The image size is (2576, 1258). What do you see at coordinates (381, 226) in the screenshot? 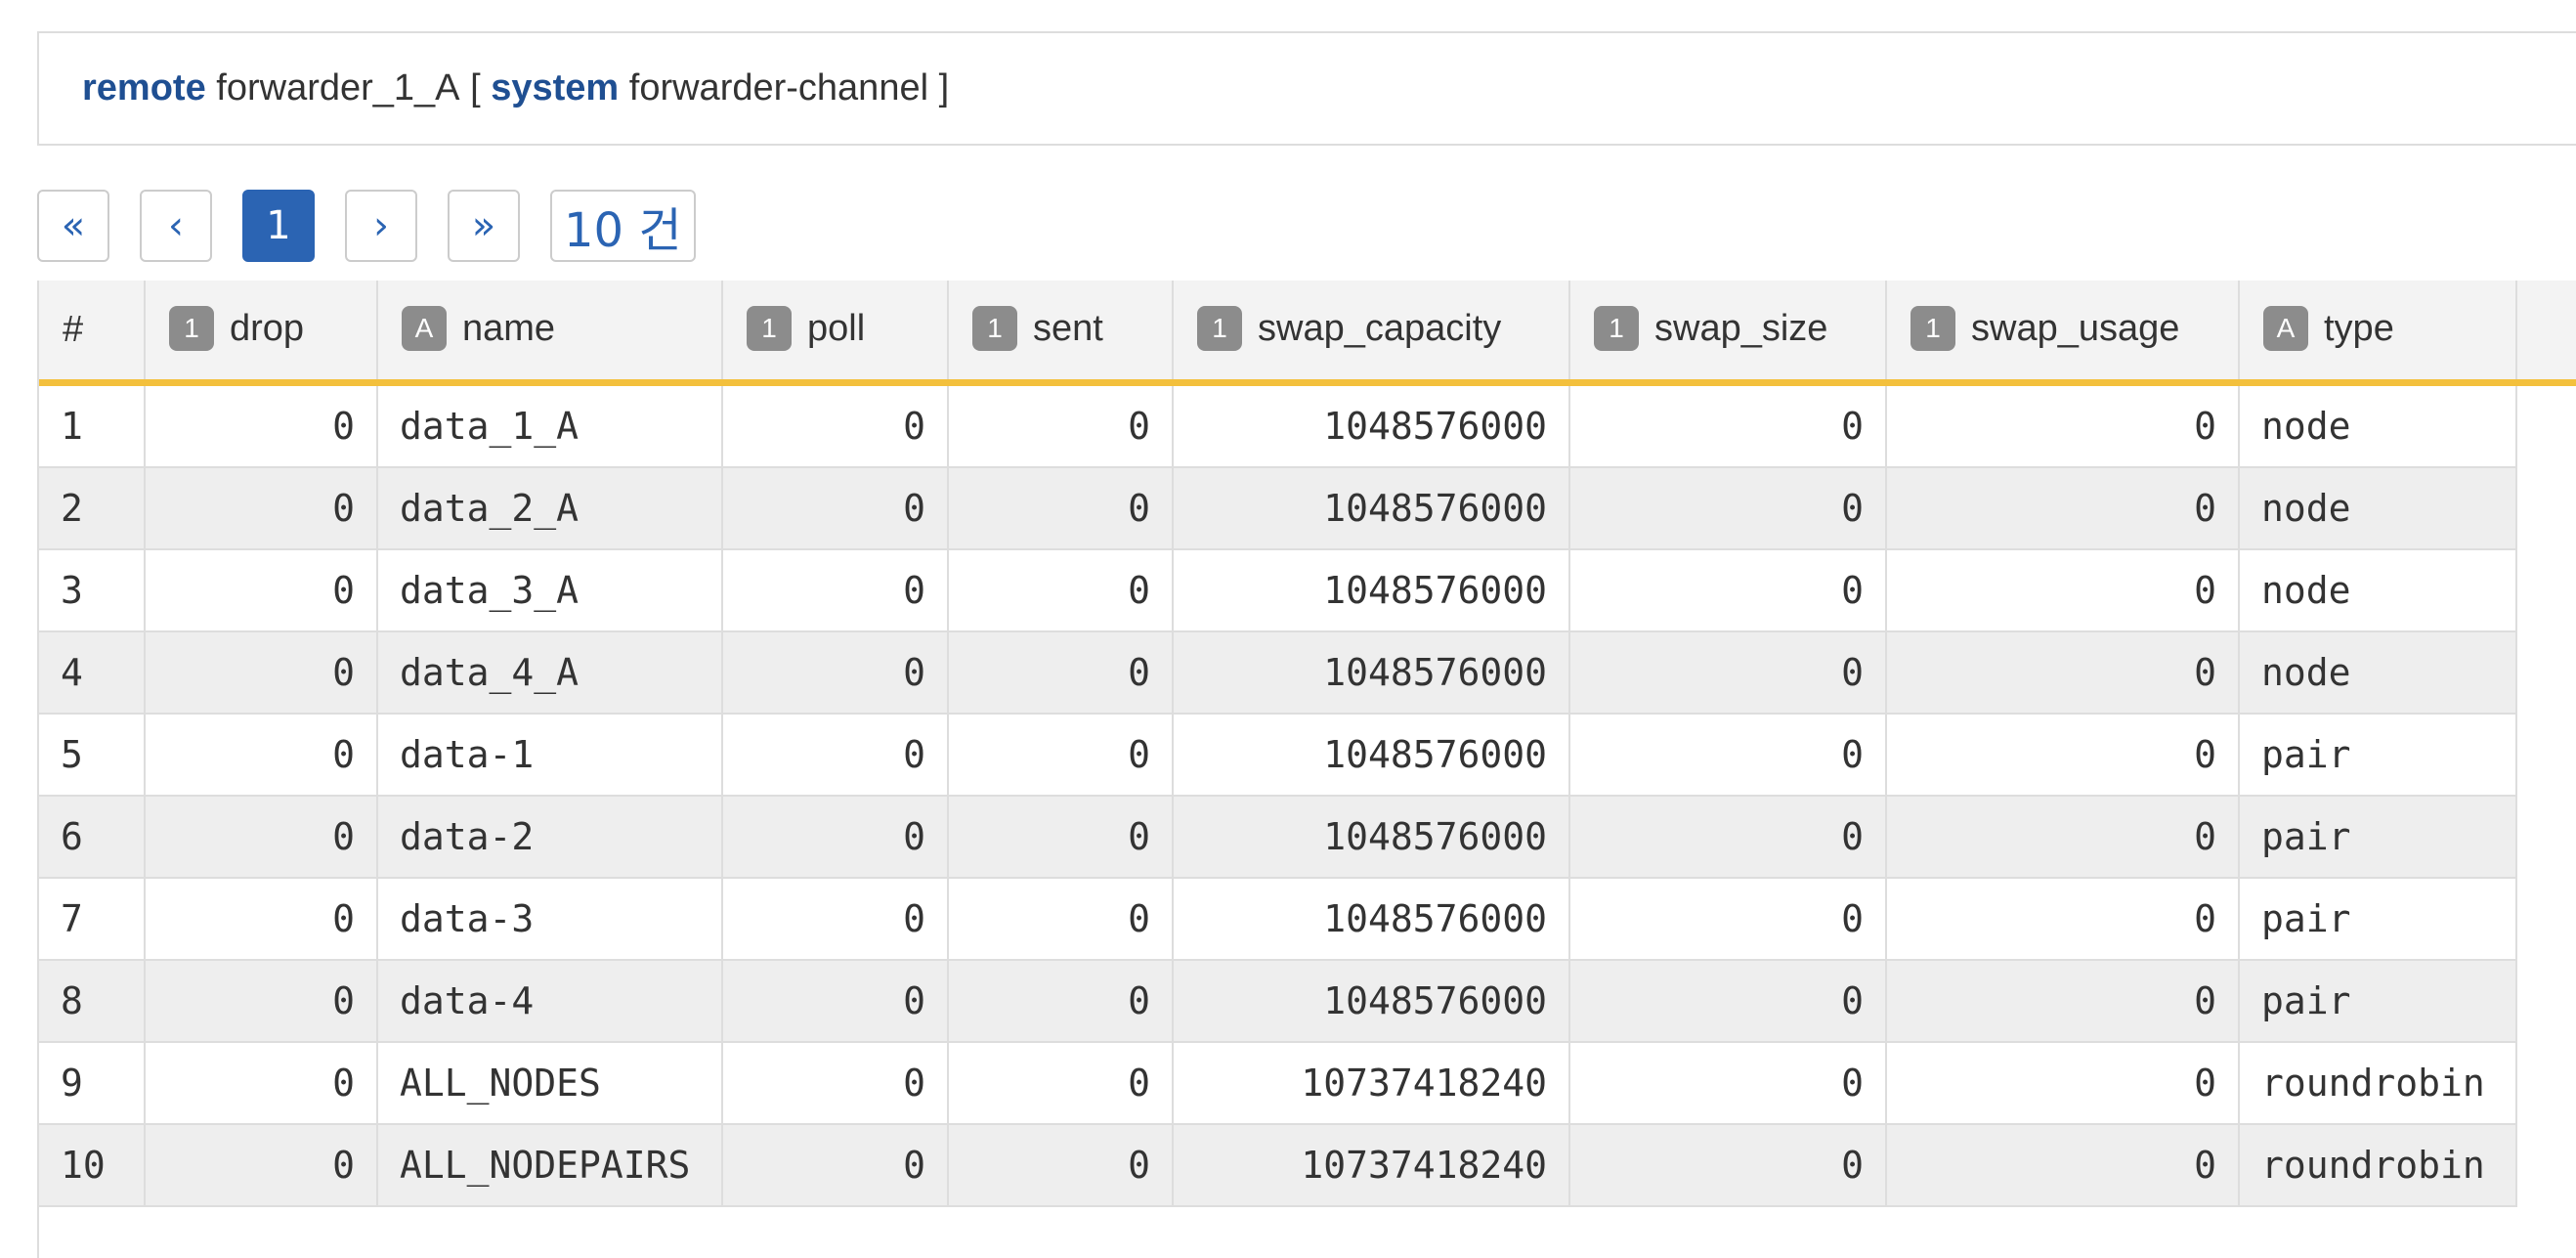
I see `next-page-button: ›` at bounding box center [381, 226].